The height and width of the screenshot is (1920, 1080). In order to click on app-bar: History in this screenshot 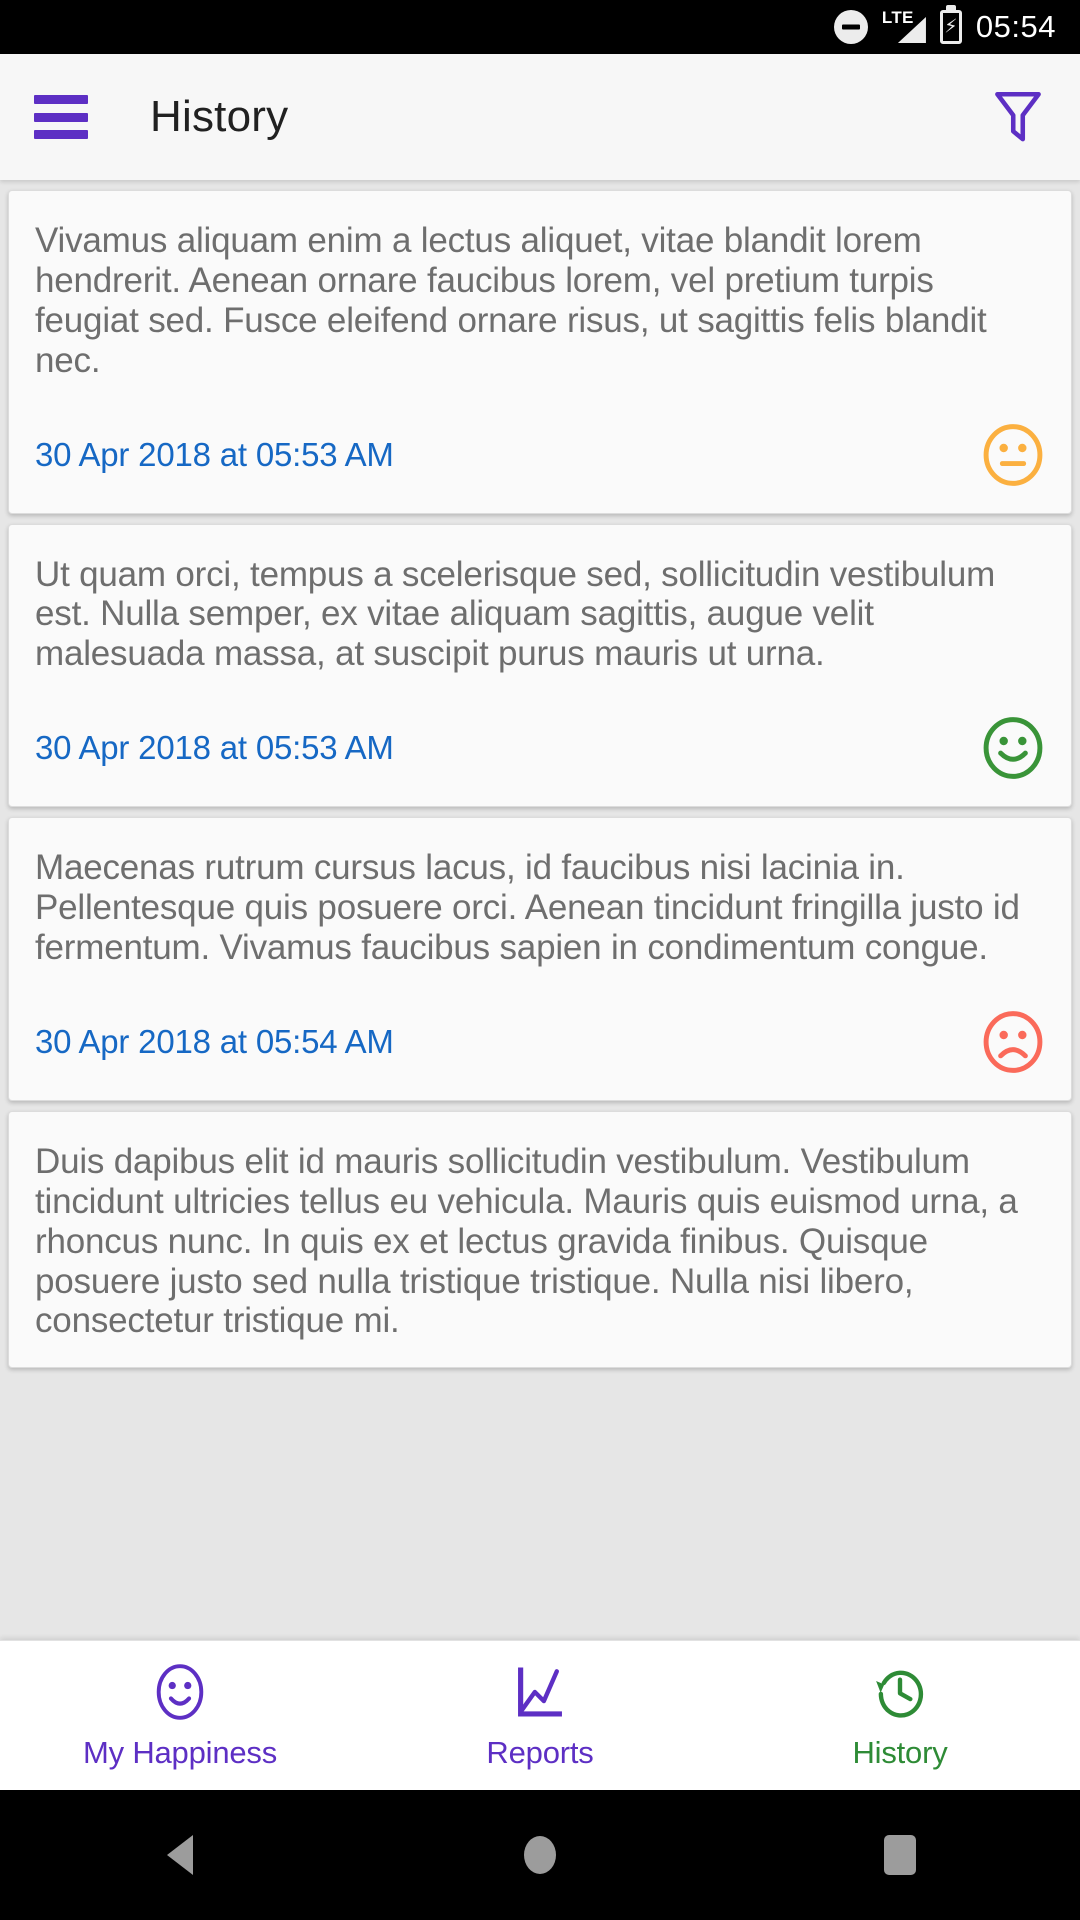, I will do `click(540, 117)`.